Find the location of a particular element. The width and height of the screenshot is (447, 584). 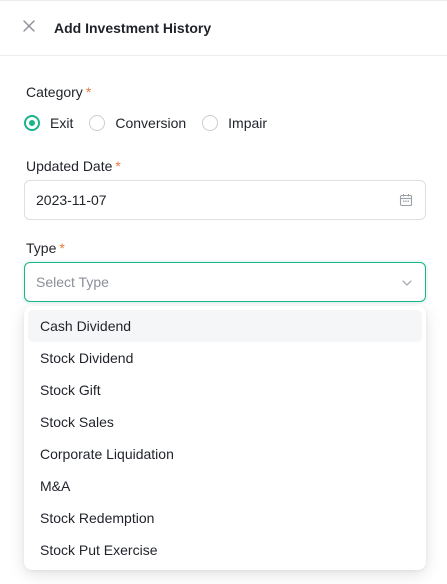

type-label-text: Type is located at coordinates (41, 248).